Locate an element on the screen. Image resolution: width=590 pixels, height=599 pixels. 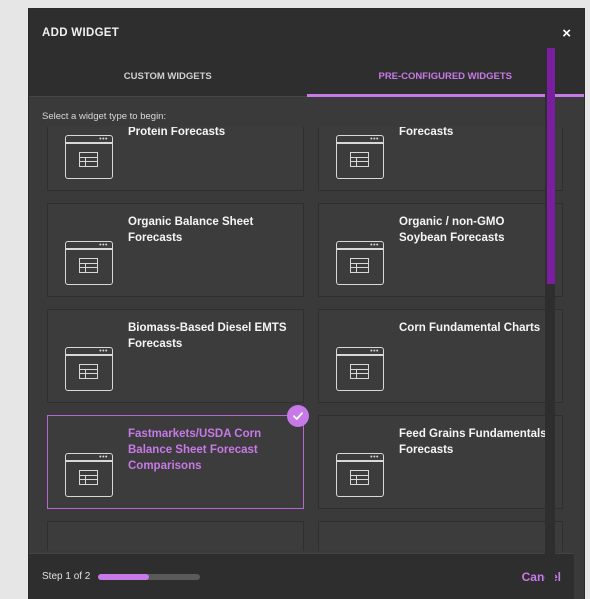
widget-card-title: Feed Grains Fundamentals Forecasts is located at coordinates (473, 442).